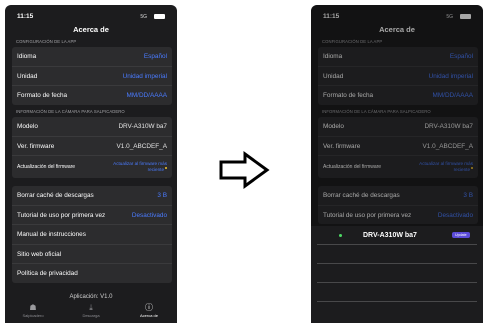 The image size is (487, 323). I want to click on app-version: Aplicación: V1.0, so click(91, 297).